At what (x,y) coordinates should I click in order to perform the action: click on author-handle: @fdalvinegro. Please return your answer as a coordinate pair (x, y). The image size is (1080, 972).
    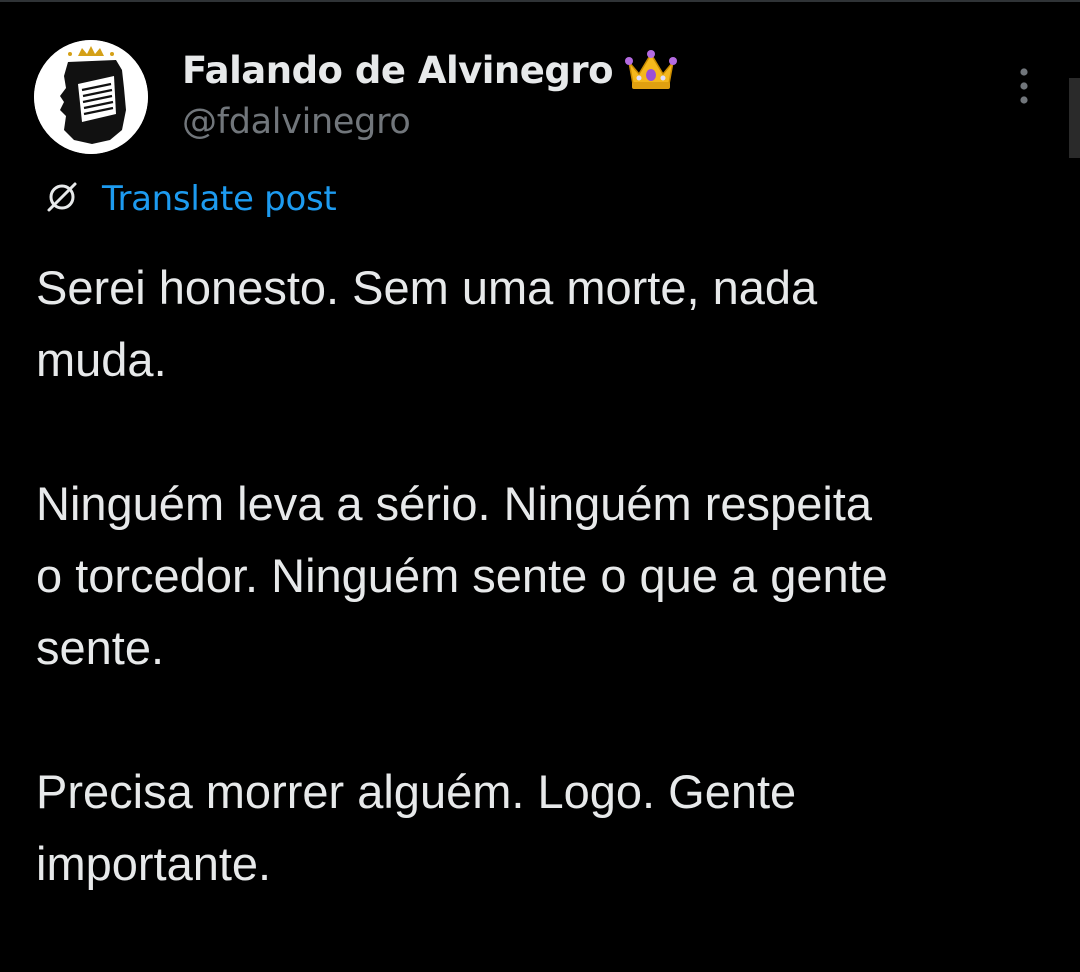
    Looking at the image, I should click on (296, 122).